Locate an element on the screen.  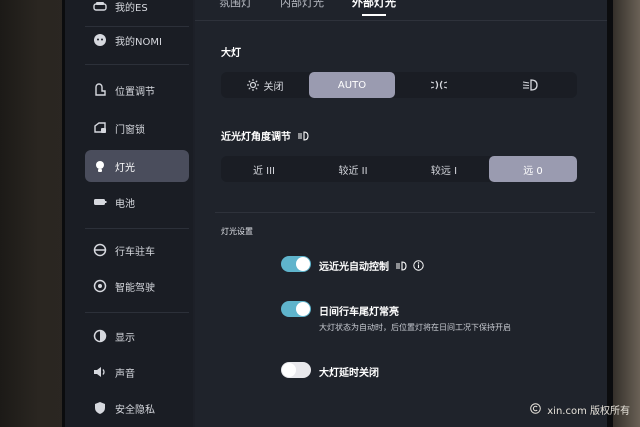
sidebar-item-my-es: 我的ES is located at coordinates (137, 11).